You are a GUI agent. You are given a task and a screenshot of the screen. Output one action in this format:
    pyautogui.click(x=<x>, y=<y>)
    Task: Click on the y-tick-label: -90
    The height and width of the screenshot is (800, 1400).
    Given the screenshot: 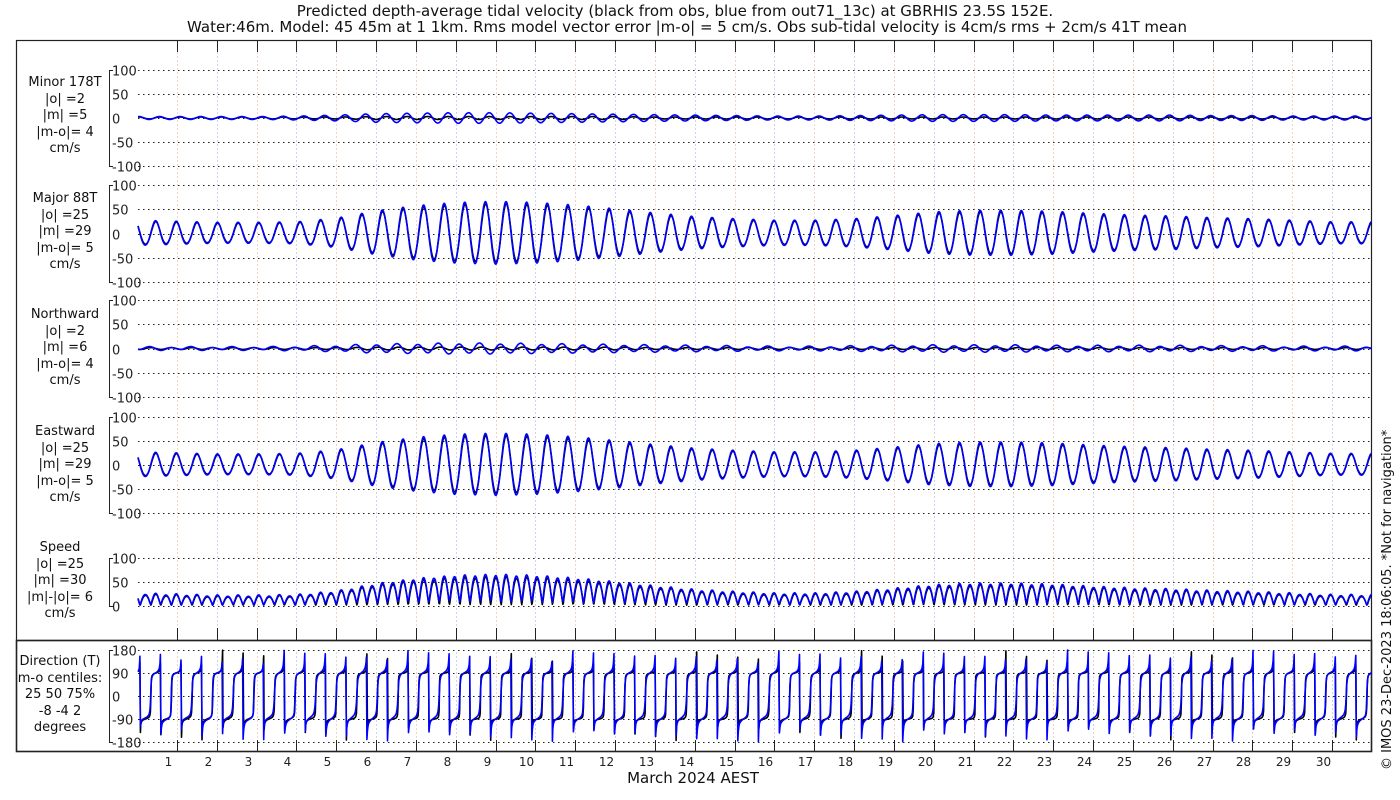 What is the action you would take?
    pyautogui.click(x=122, y=721)
    